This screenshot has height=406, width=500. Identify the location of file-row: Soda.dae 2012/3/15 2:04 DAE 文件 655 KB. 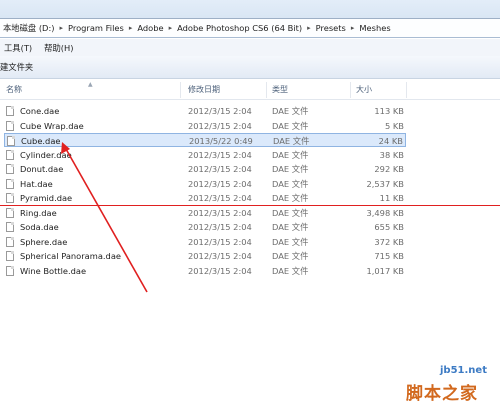
(205, 227).